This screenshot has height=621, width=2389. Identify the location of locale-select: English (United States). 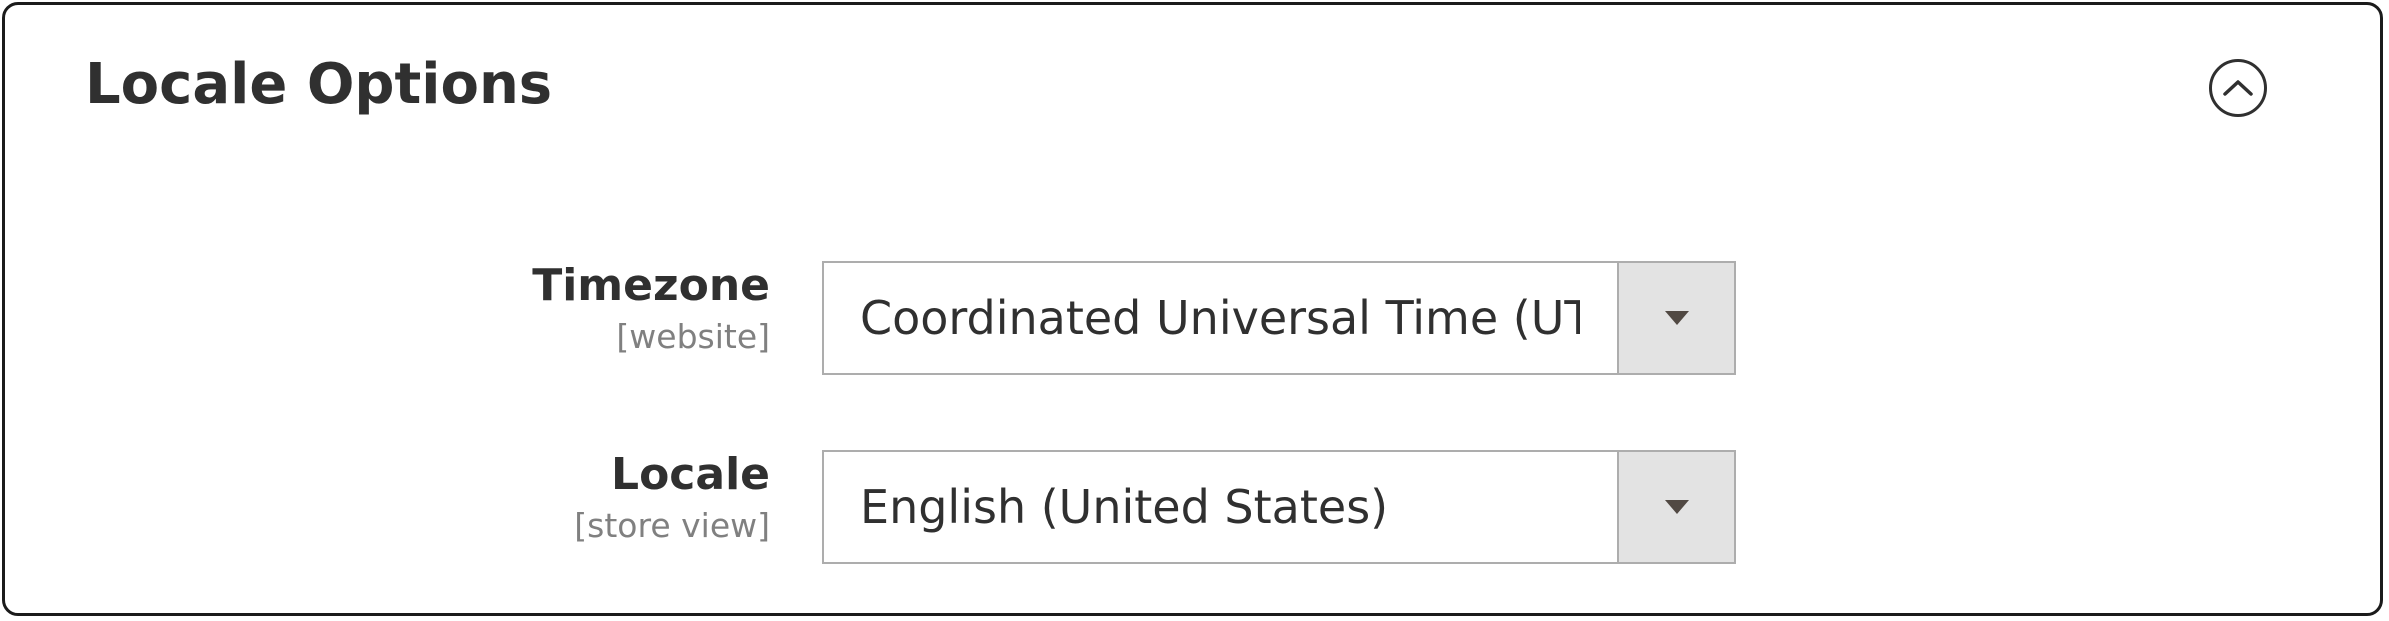
(1279, 507).